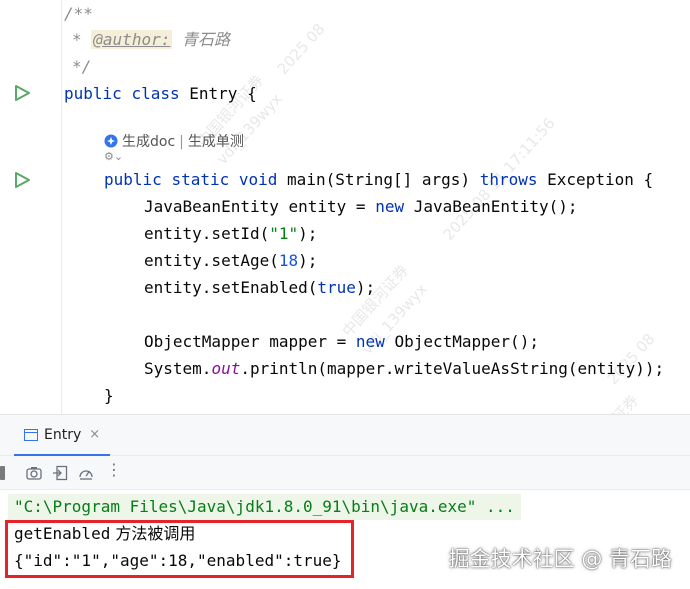 The width and height of the screenshot is (690, 589). Describe the element at coordinates (86, 473) in the screenshot. I see `profiler-icon` at that location.